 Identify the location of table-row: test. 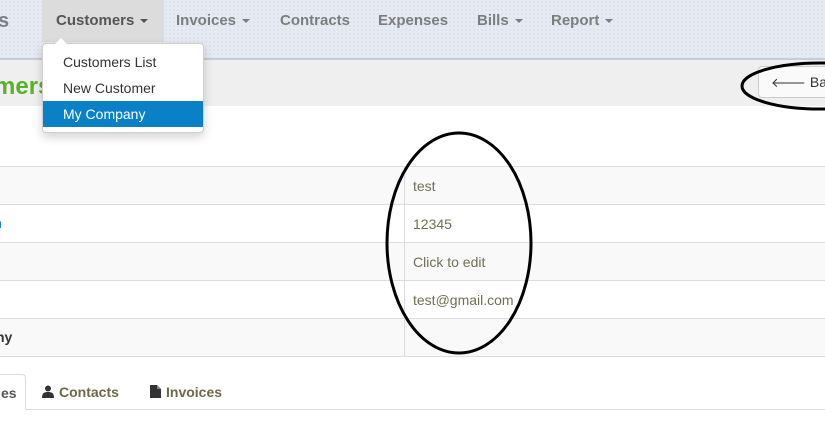
(412, 185).